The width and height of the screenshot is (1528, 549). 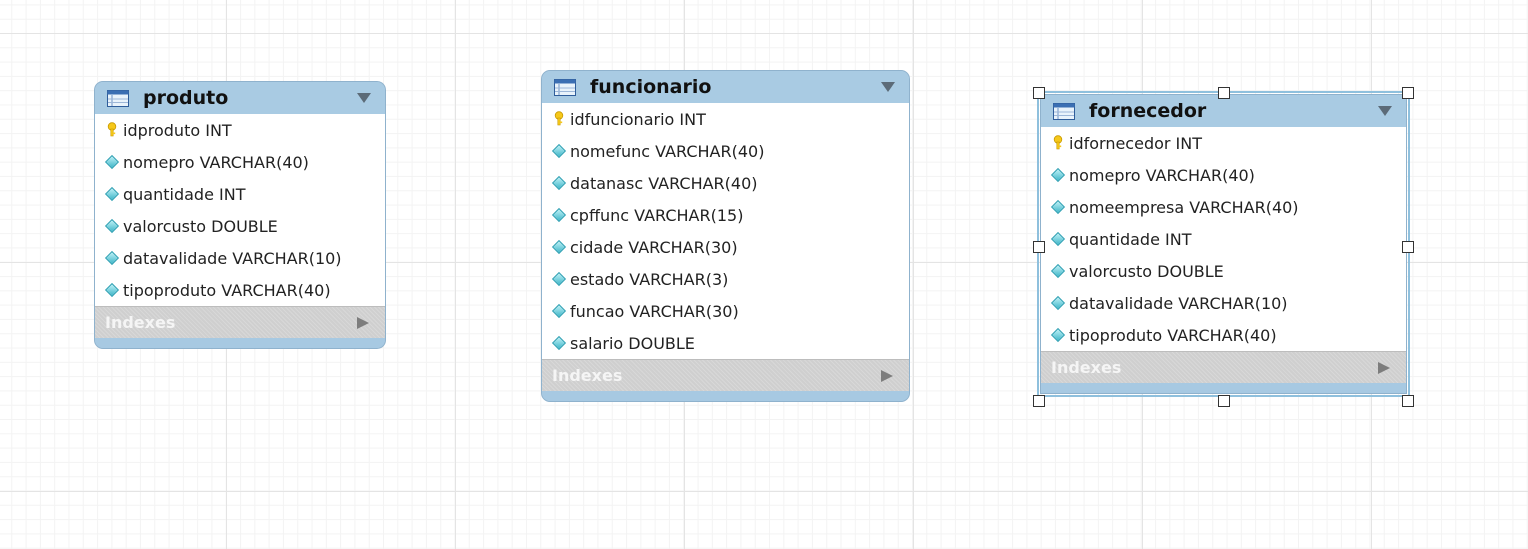 What do you see at coordinates (240, 98) in the screenshot?
I see `table-header: produto` at bounding box center [240, 98].